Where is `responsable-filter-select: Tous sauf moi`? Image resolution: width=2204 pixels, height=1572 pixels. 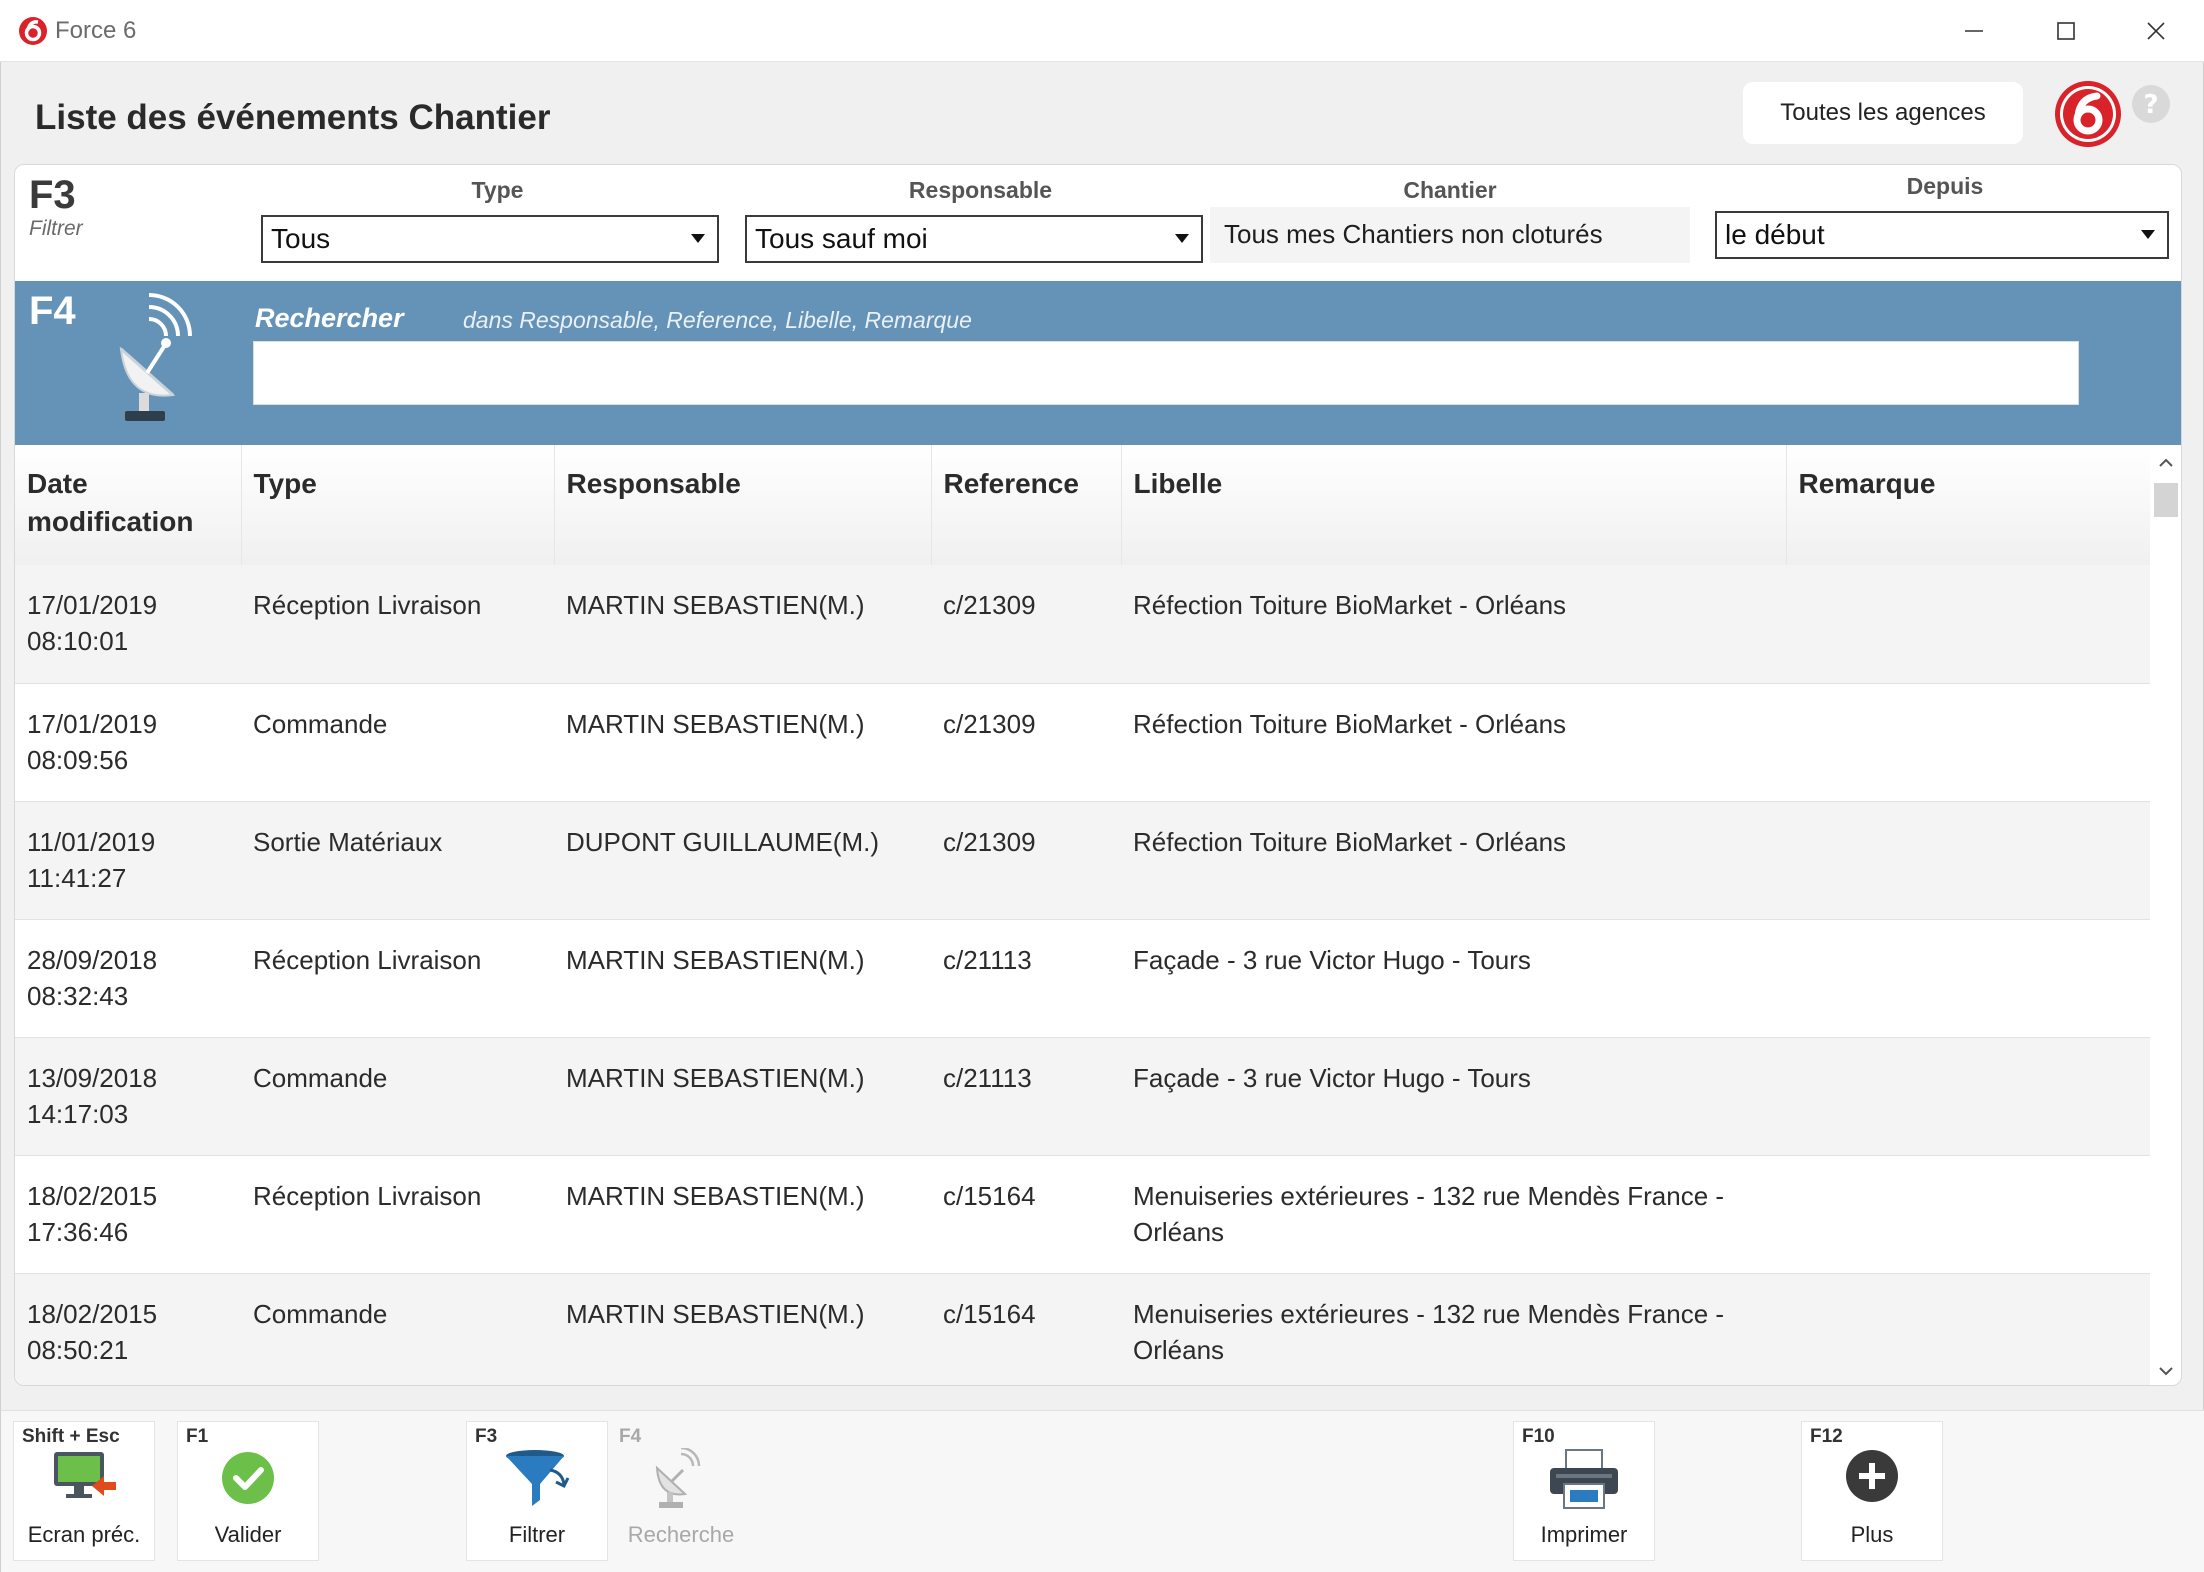 responsable-filter-select: Tous sauf moi is located at coordinates (974, 239).